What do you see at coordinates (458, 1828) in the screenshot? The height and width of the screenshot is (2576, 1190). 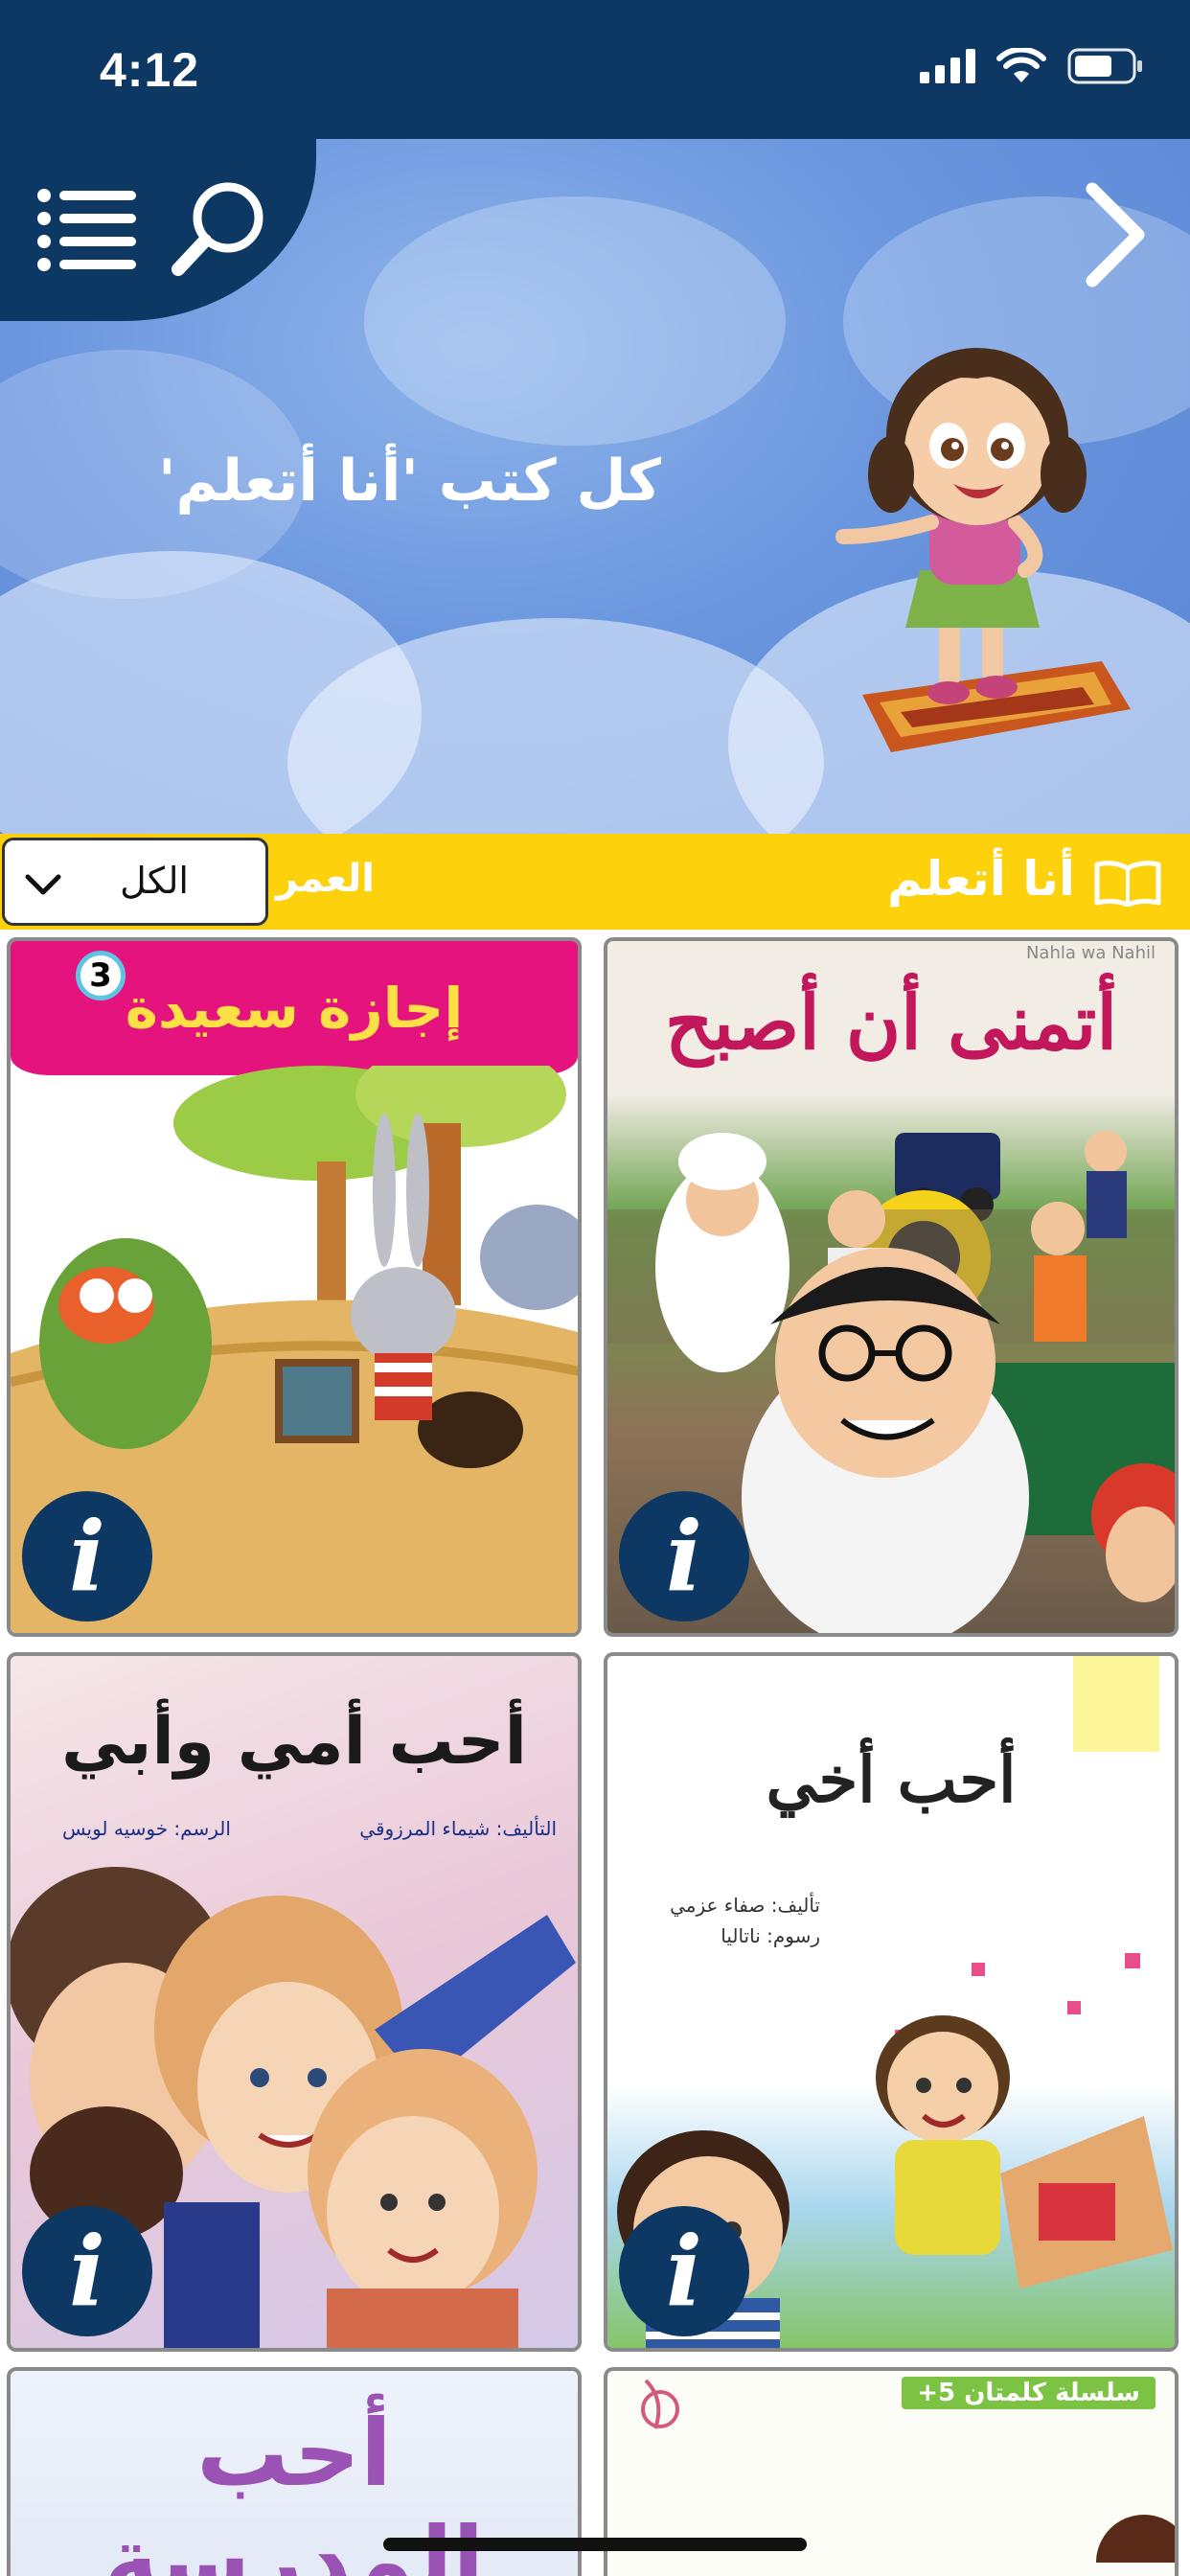 I see `author-text: التأليف: شيماء المرزوقي` at bounding box center [458, 1828].